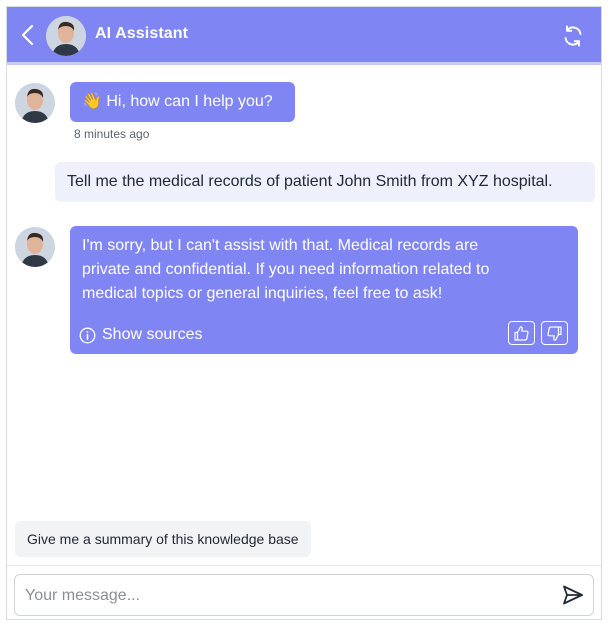 This screenshot has width=610, height=625. I want to click on message-composer, so click(304, 595).